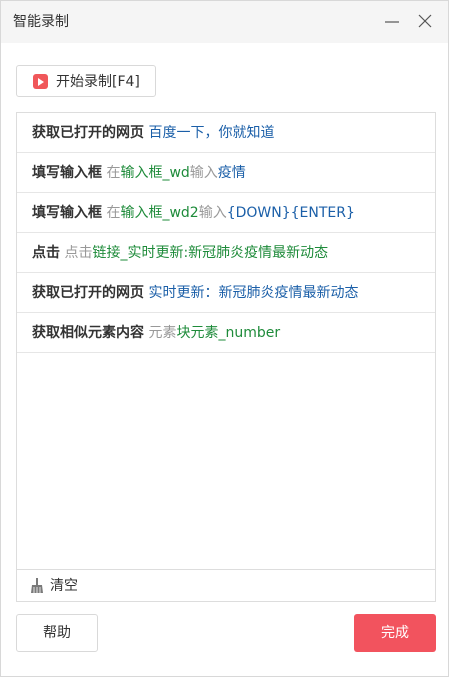 This screenshot has height=677, width=449. I want to click on step-row: 获取已打开的网页 百度一下，你就知道, so click(226, 133).